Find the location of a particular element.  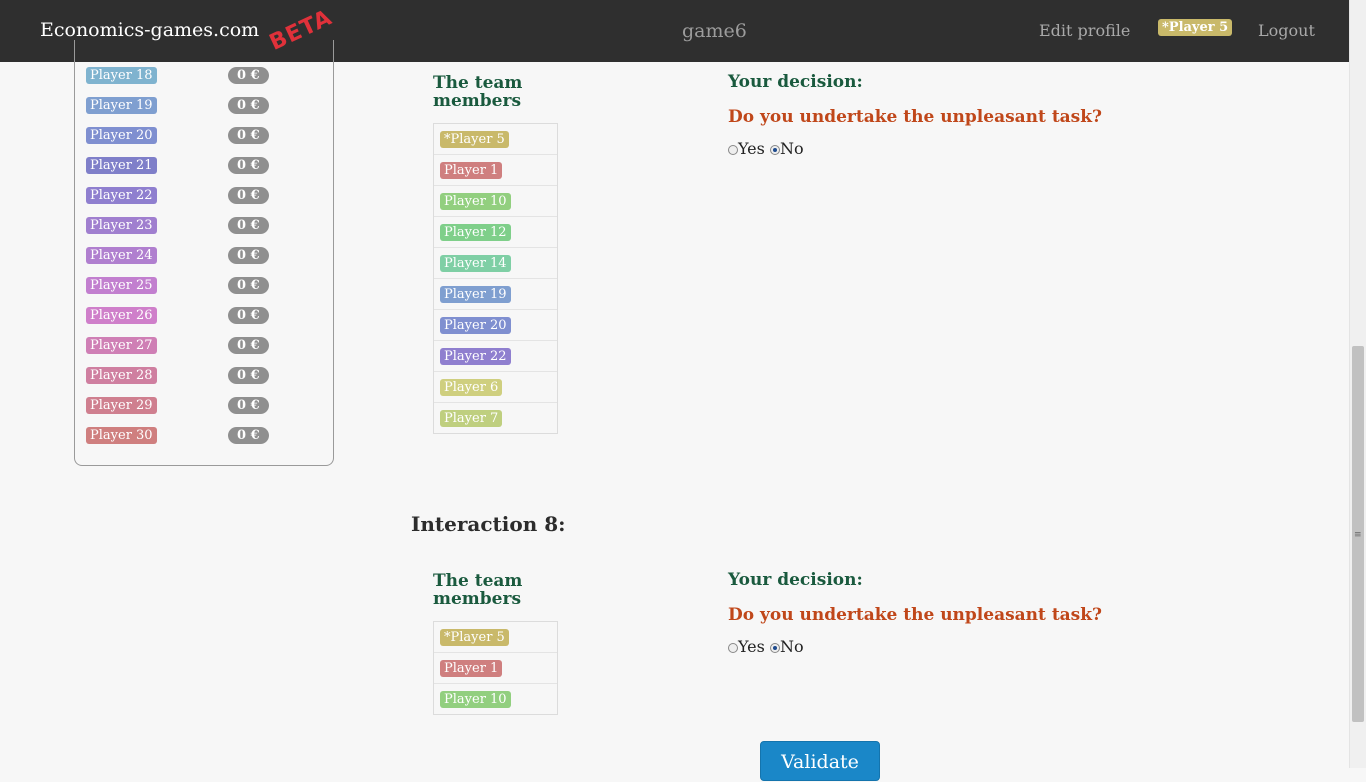

team-member-item: Player 7 is located at coordinates (495, 418).